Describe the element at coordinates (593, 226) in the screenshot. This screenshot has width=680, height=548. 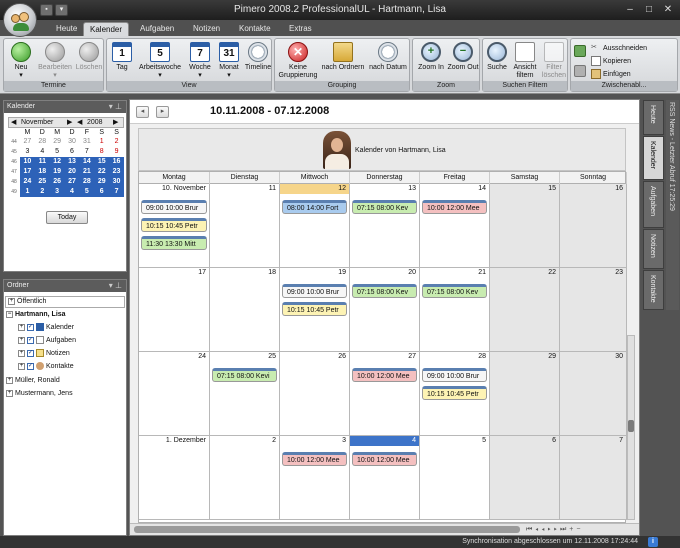
I see `day-cell: 16` at that location.